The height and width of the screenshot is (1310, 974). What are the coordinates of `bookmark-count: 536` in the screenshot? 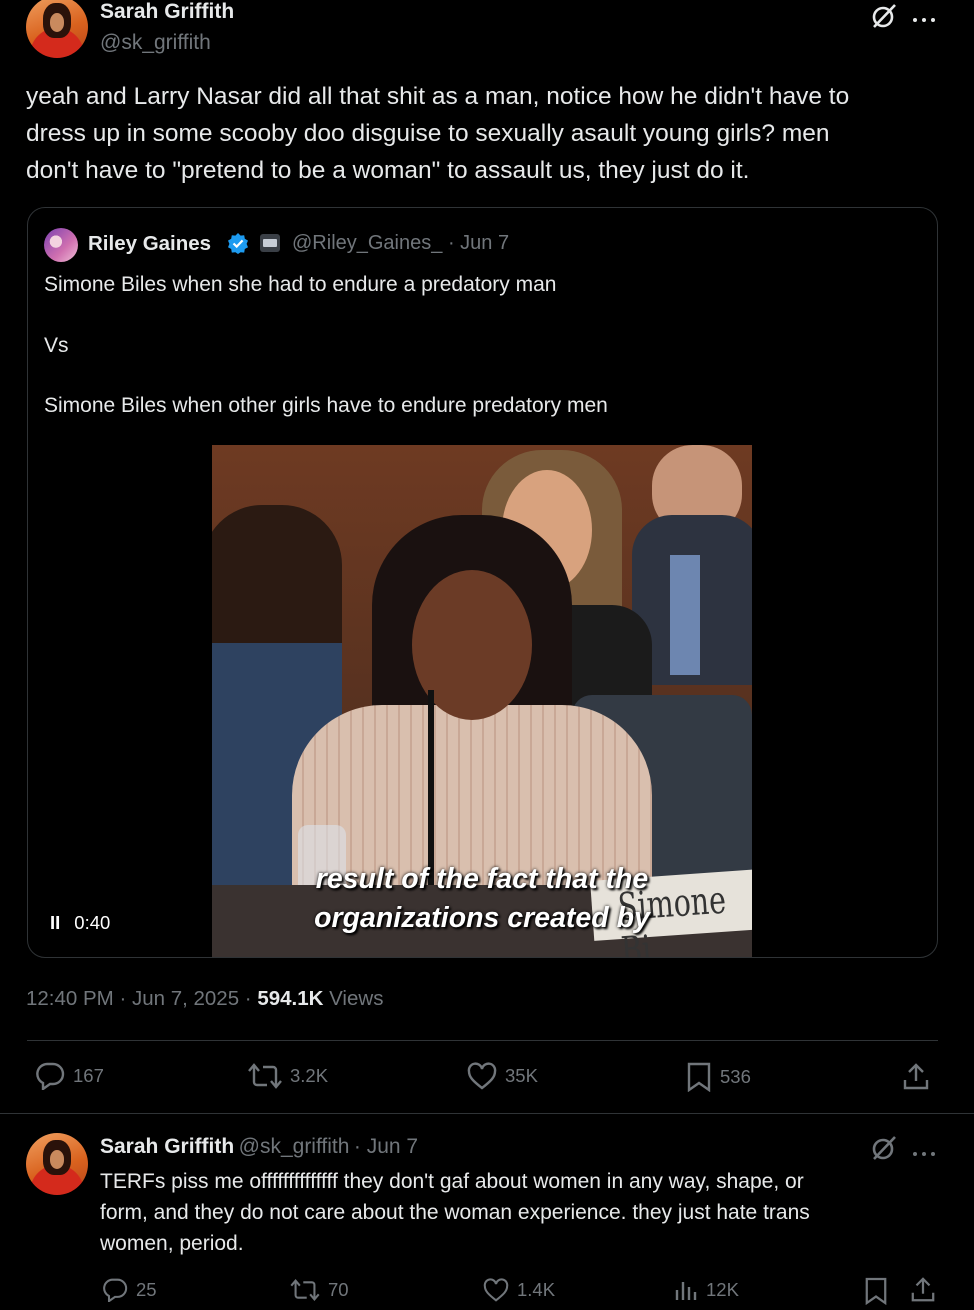 It's located at (735, 1076).